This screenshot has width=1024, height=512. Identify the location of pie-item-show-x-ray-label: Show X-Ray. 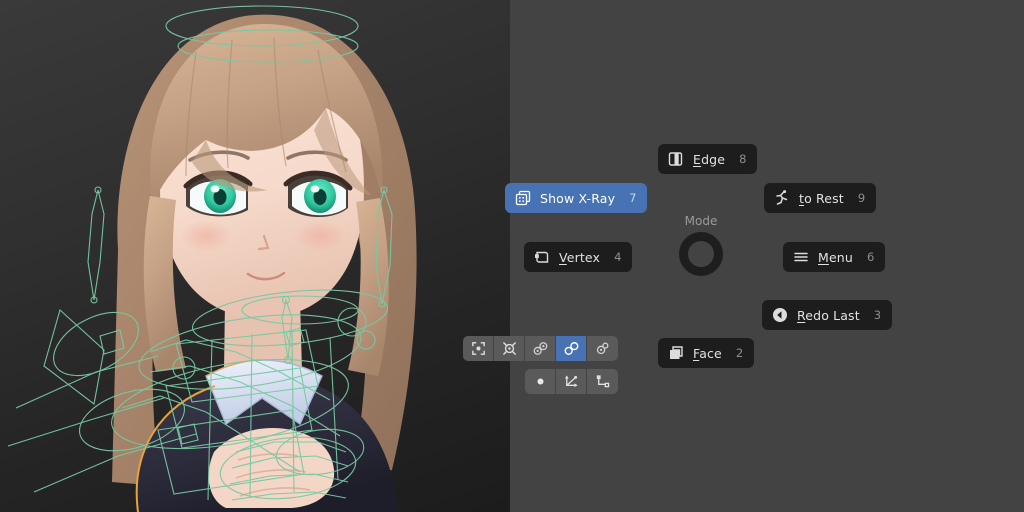
(578, 198).